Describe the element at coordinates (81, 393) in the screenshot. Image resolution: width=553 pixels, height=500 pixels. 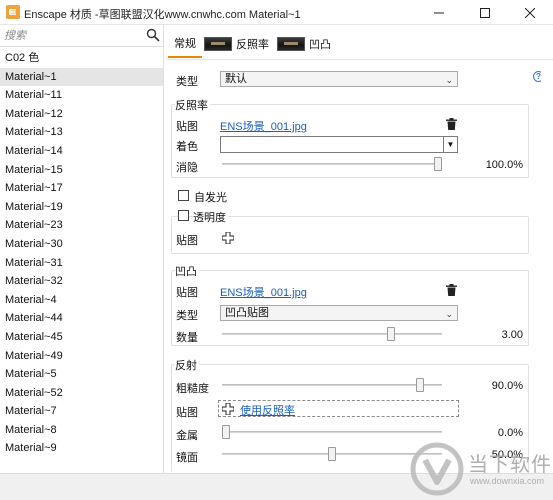
I see `material-list-item: Material~52` at that location.